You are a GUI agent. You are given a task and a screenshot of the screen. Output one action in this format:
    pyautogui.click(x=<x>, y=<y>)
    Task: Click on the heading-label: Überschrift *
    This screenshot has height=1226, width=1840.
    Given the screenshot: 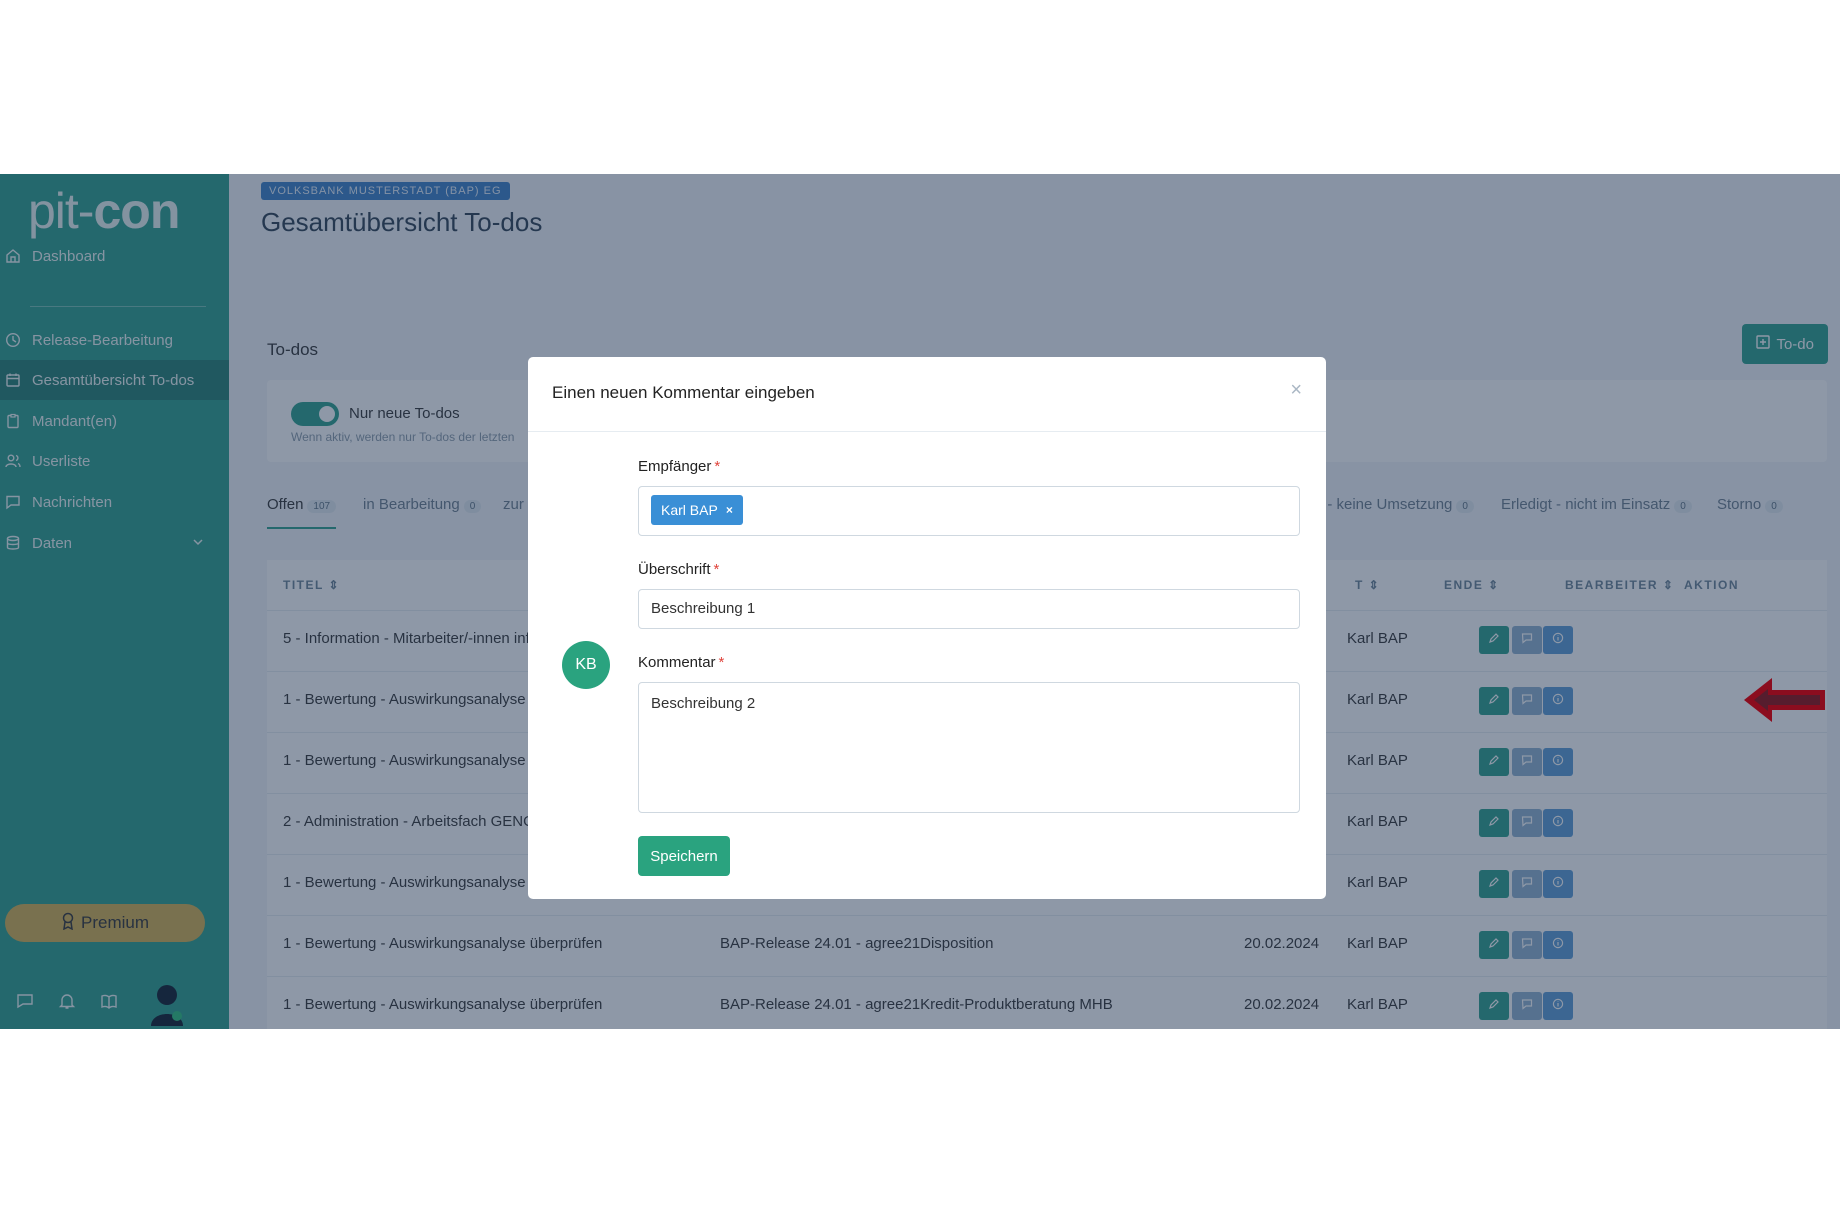 What is the action you would take?
    pyautogui.click(x=679, y=569)
    